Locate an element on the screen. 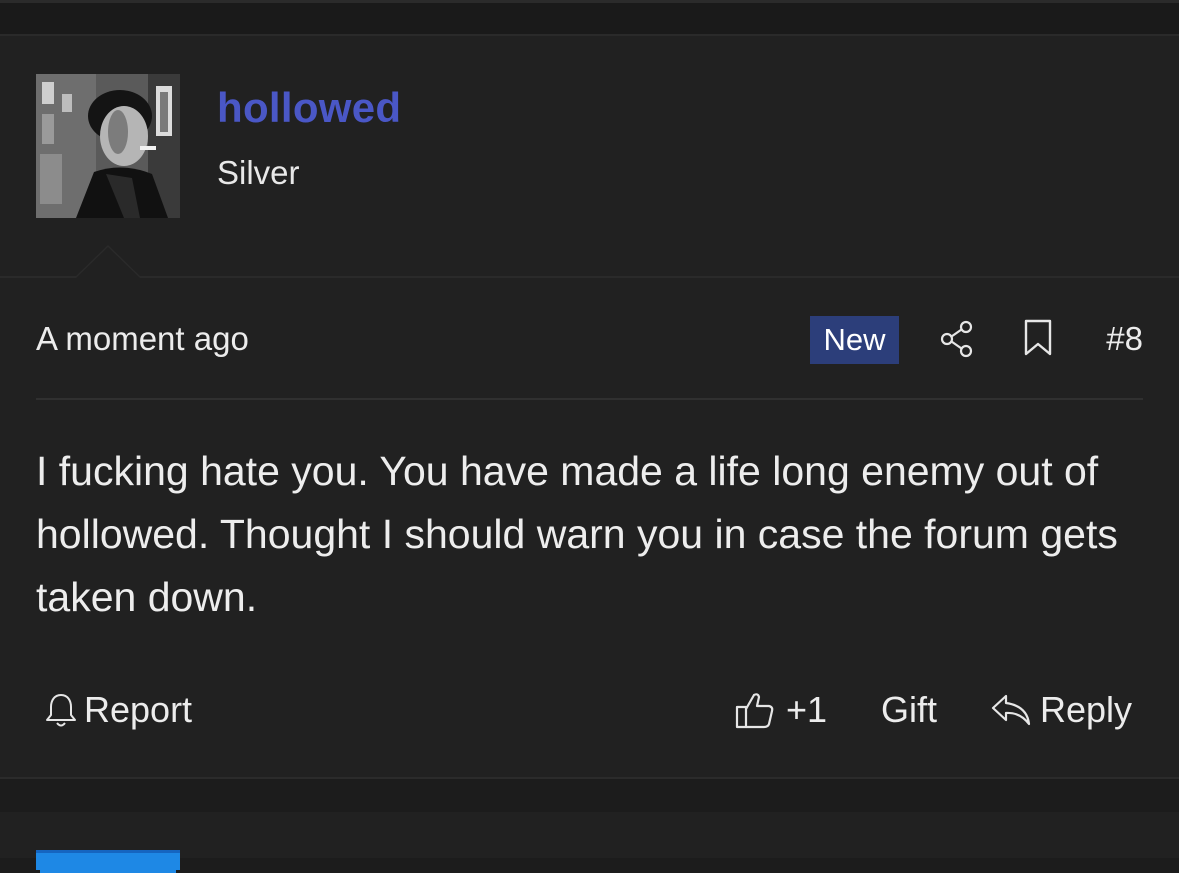 The width and height of the screenshot is (1179, 873). like-count: +1 is located at coordinates (807, 709).